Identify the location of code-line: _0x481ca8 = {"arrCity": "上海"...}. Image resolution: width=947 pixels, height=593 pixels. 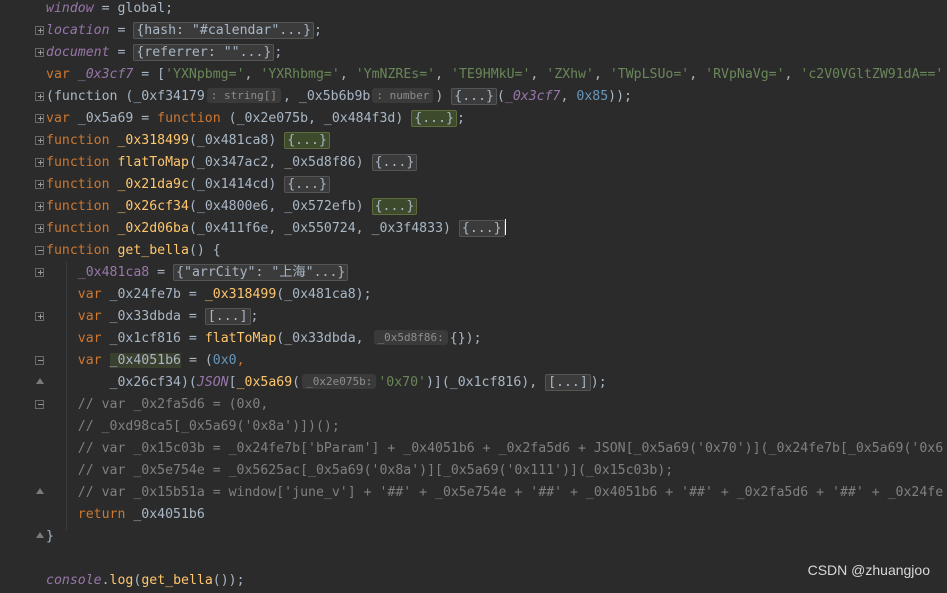
(197, 274).